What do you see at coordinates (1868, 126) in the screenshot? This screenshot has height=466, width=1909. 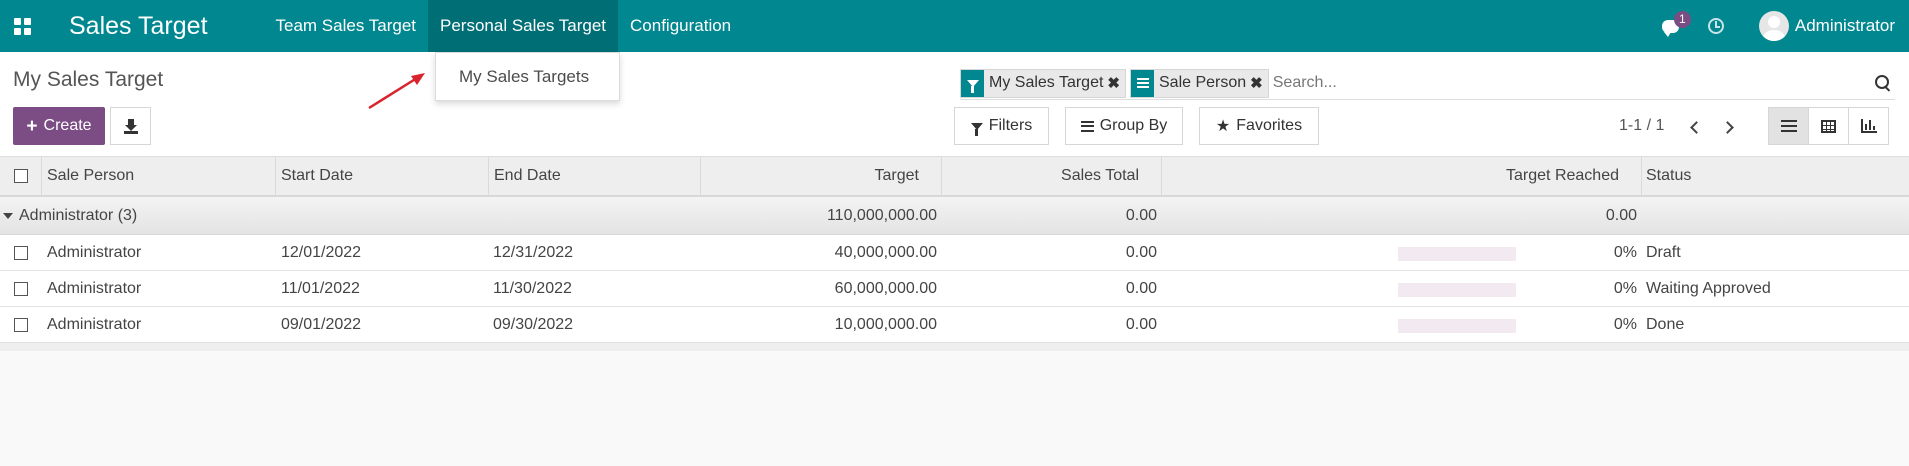 I see `graph-view-button` at bounding box center [1868, 126].